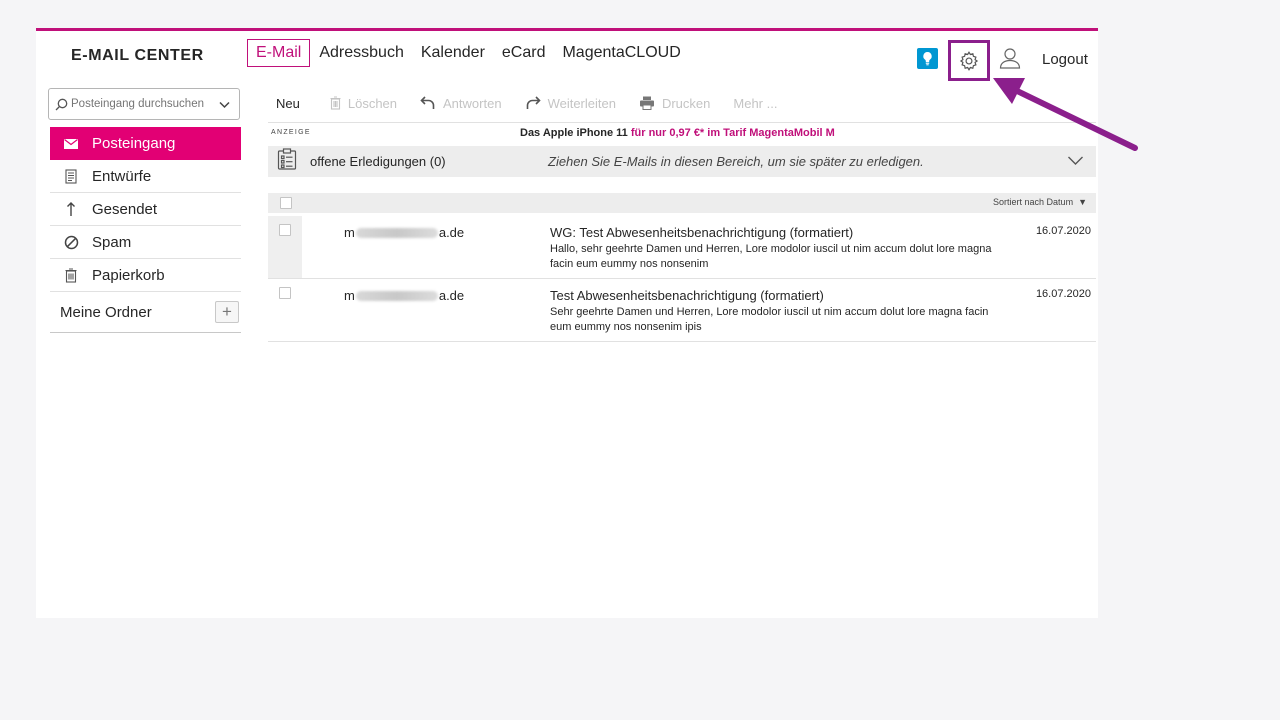 This screenshot has height=720, width=1280. What do you see at coordinates (287, 161) in the screenshot?
I see `checklist-icon` at bounding box center [287, 161].